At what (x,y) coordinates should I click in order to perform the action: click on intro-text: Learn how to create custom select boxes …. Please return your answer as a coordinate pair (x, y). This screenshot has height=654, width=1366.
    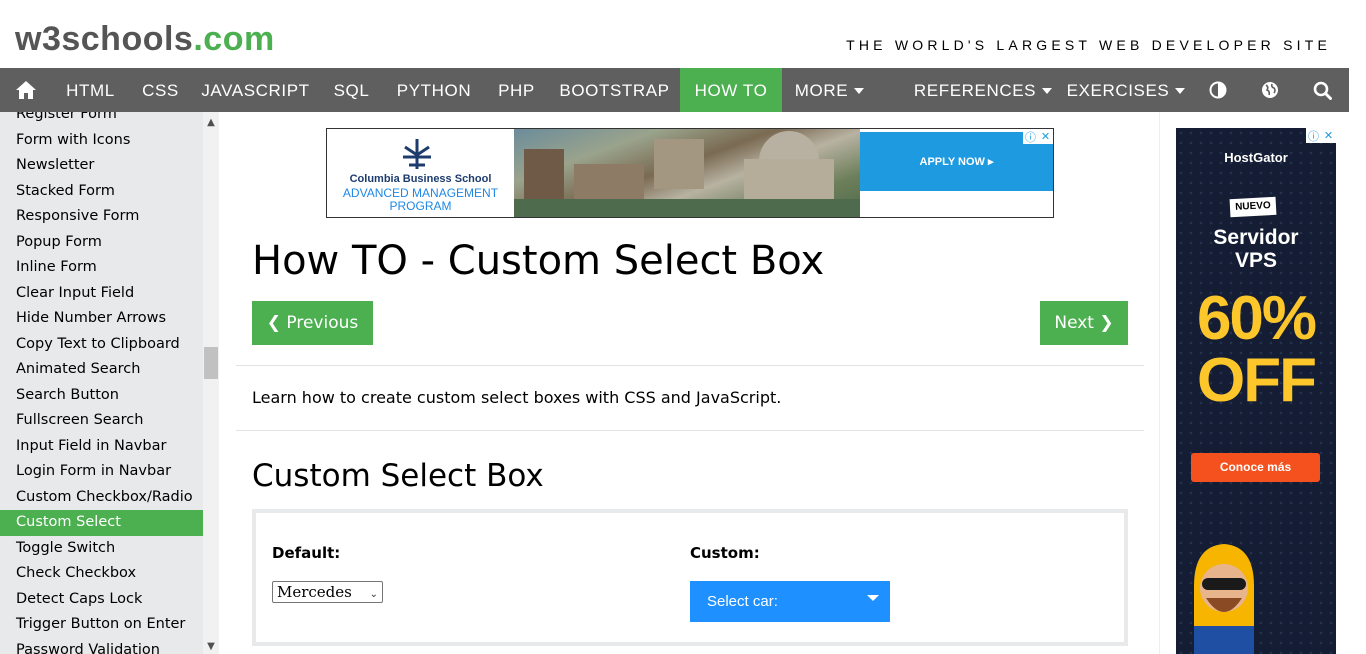
    Looking at the image, I should click on (517, 397).